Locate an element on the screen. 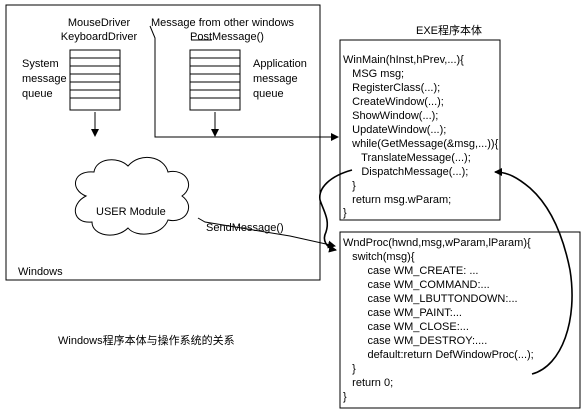 Image resolution: width=582 pixels, height=412 pixels. wndproc-code-line-9: default:return DefWindowProc(...); is located at coordinates (438, 355).